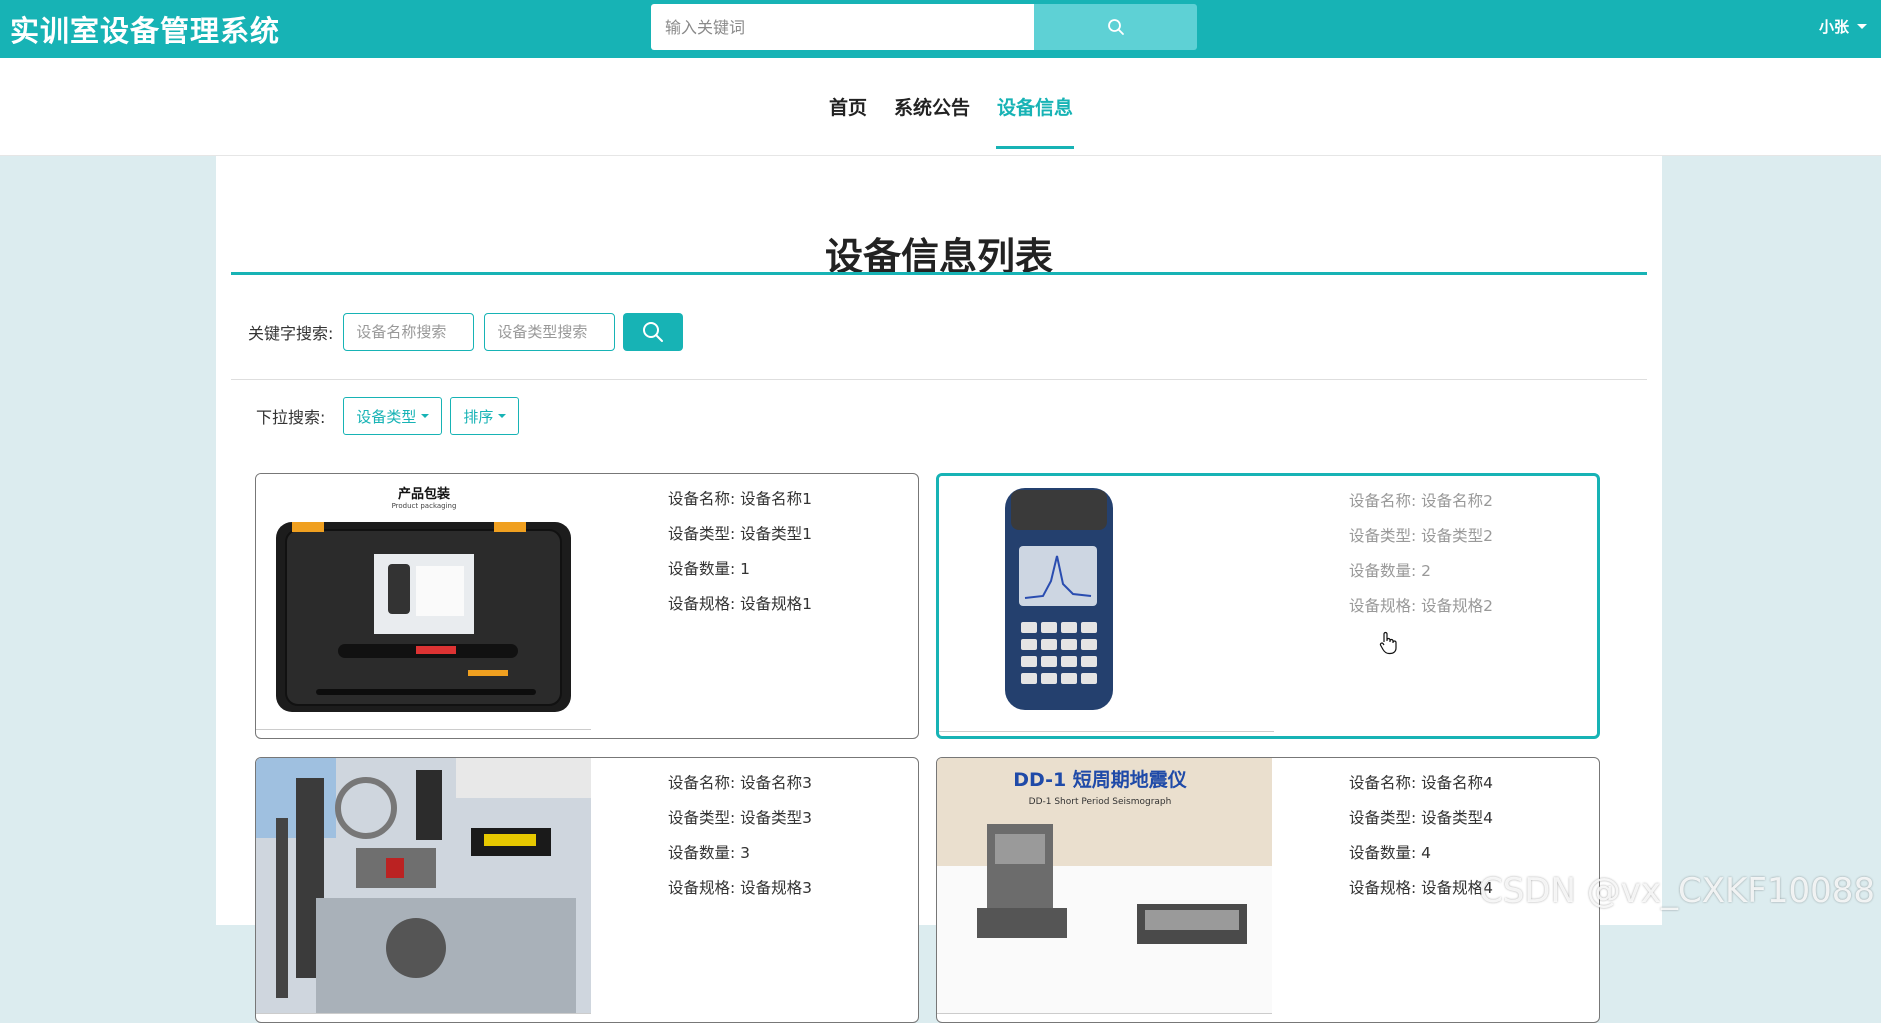  I want to click on equipment-type-row: 设备类型: 设备类型1, so click(740, 534).